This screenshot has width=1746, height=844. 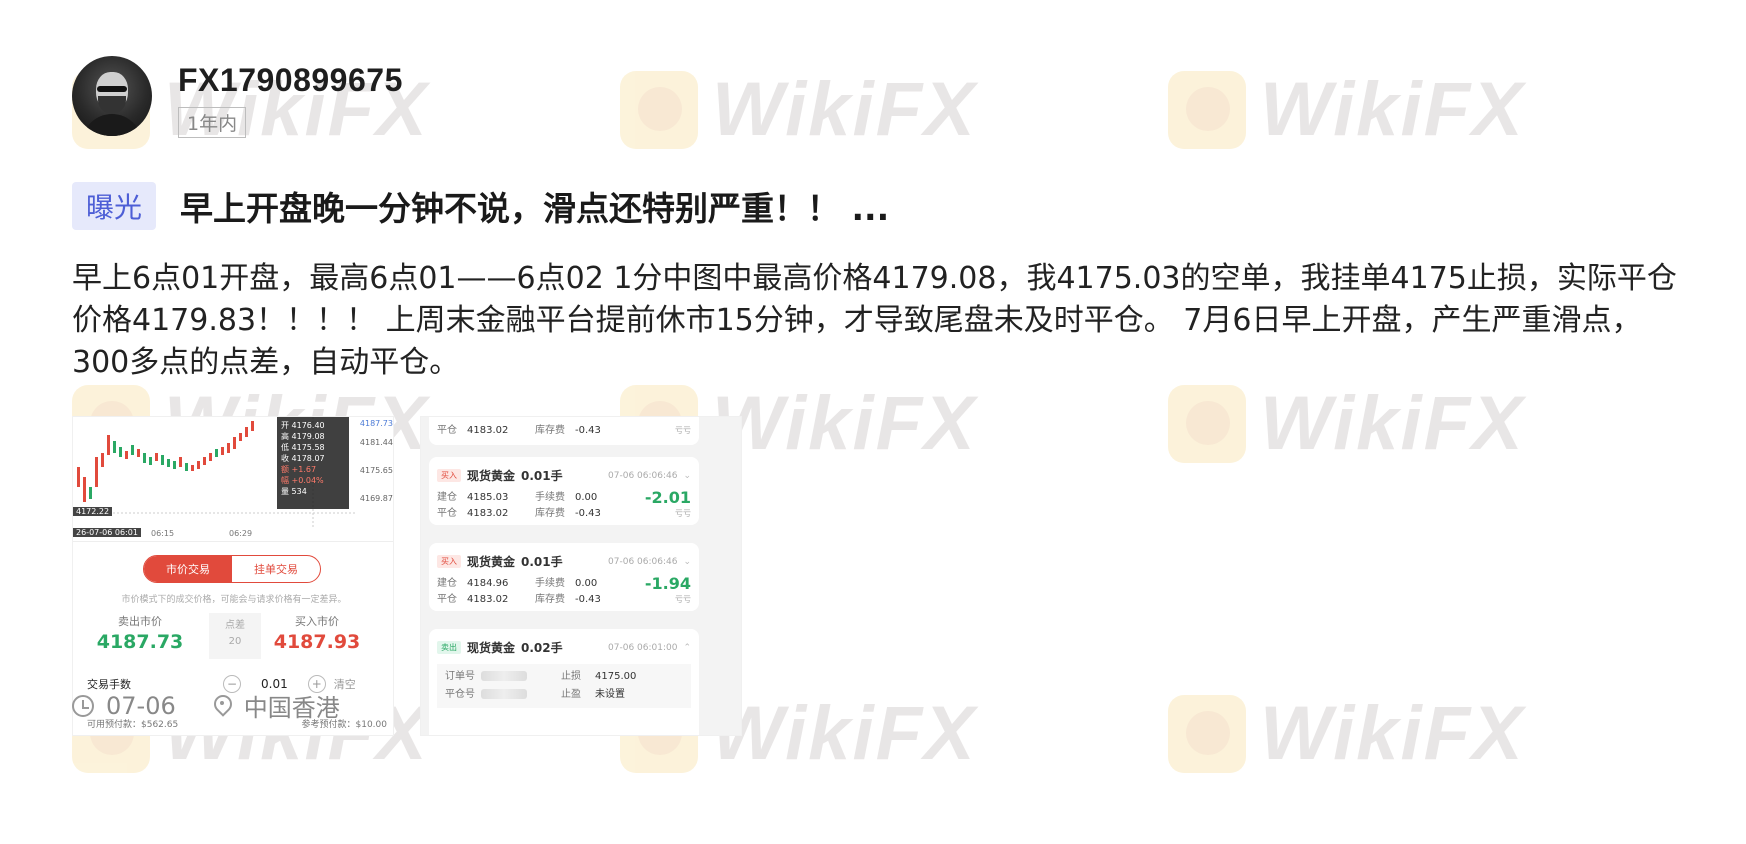 I want to click on trade-mode-tabs: 市价交易 挂单交易, so click(x=232, y=569).